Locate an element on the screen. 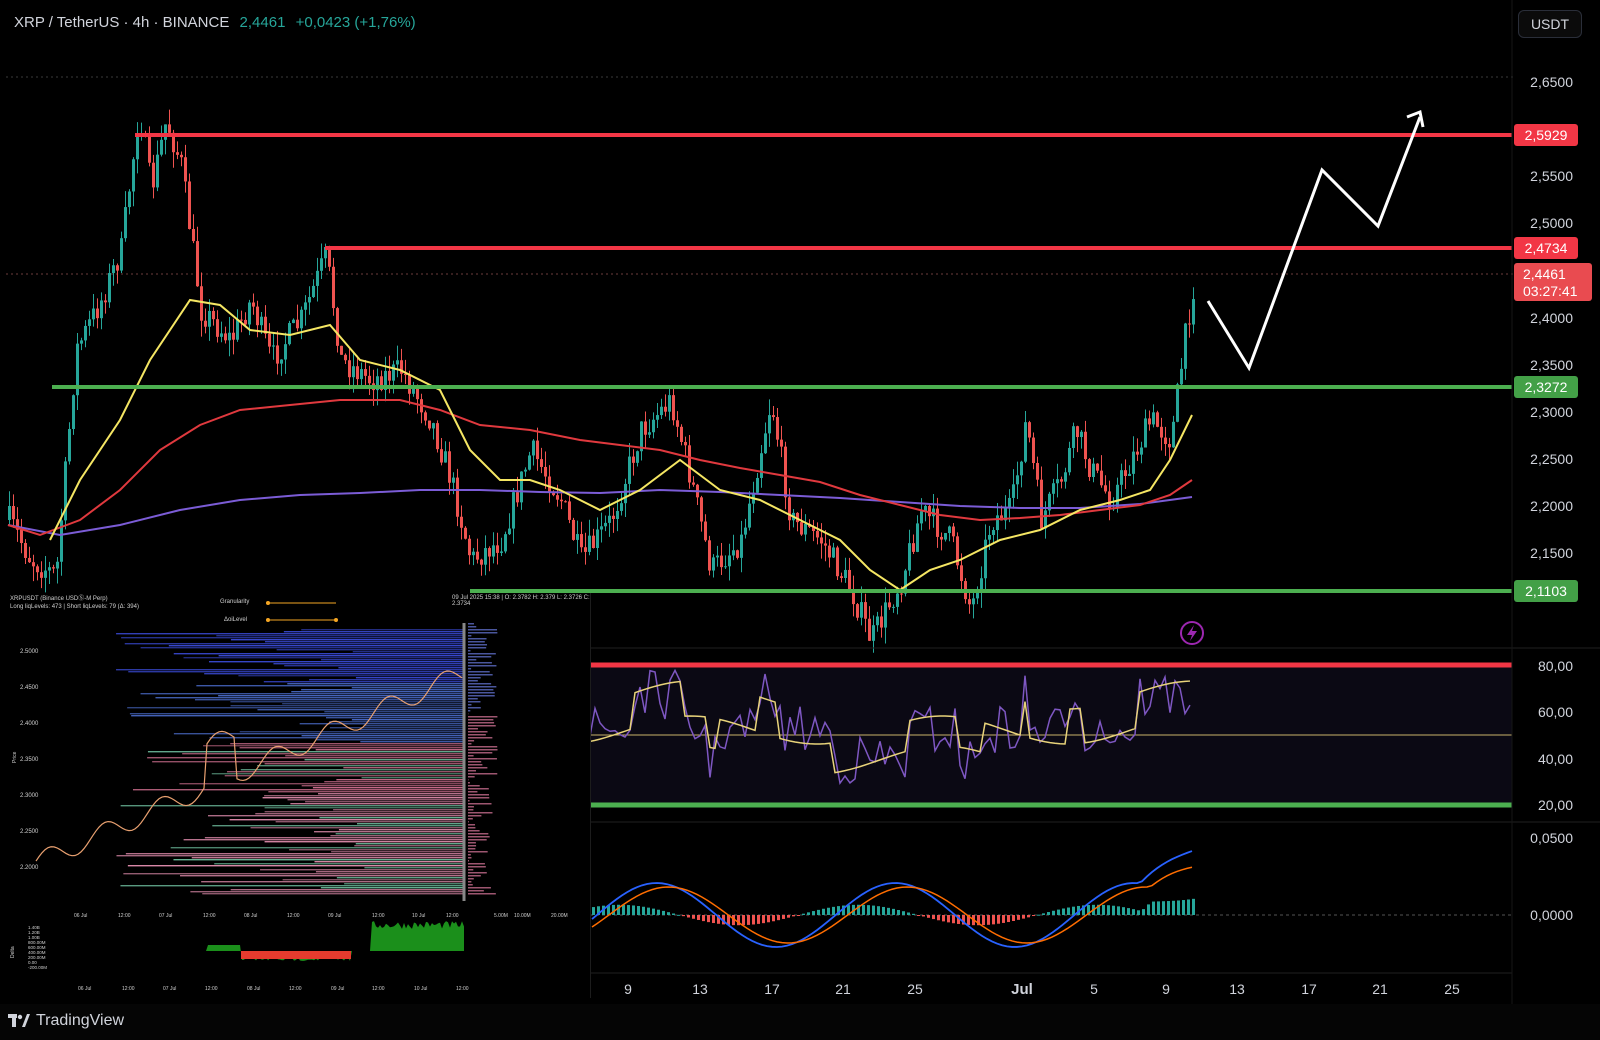 This screenshot has width=1600, height=1040. time-axis: 9 13 17 21 25 Jul 5 9 13 17 21 25 is located at coordinates (1042, 989).